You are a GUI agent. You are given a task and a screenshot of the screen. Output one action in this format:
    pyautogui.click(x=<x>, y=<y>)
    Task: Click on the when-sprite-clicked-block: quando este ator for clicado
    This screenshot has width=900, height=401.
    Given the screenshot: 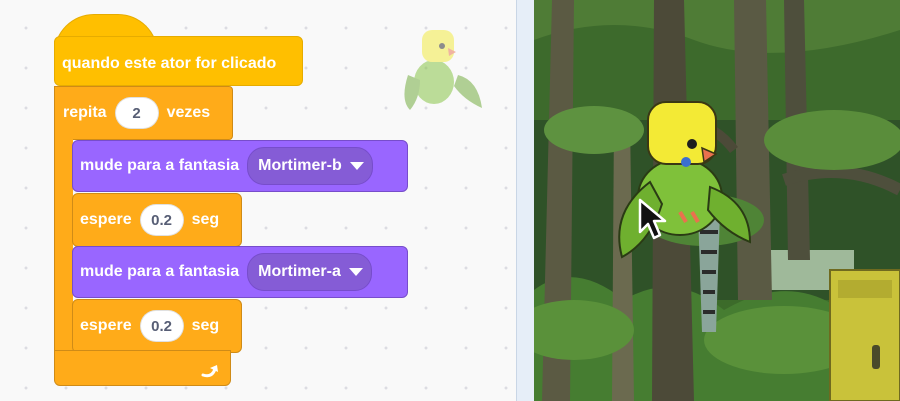 What is the action you would take?
    pyautogui.click(x=178, y=61)
    